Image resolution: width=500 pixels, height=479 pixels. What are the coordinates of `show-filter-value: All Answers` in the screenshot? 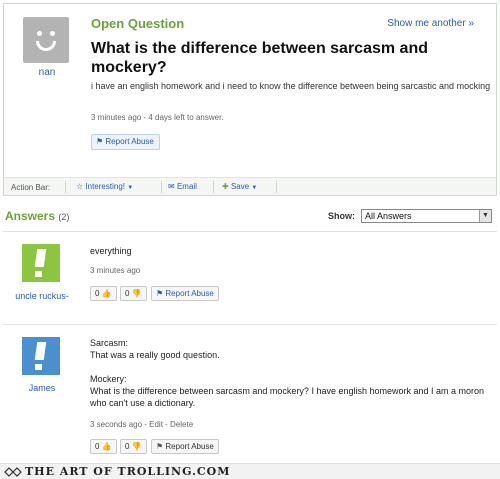 It's located at (388, 216).